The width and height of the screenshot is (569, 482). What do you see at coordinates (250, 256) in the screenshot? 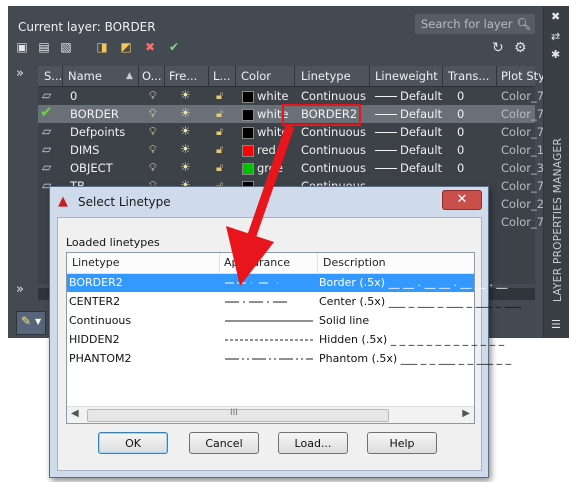
I see `arrow-head` at bounding box center [250, 256].